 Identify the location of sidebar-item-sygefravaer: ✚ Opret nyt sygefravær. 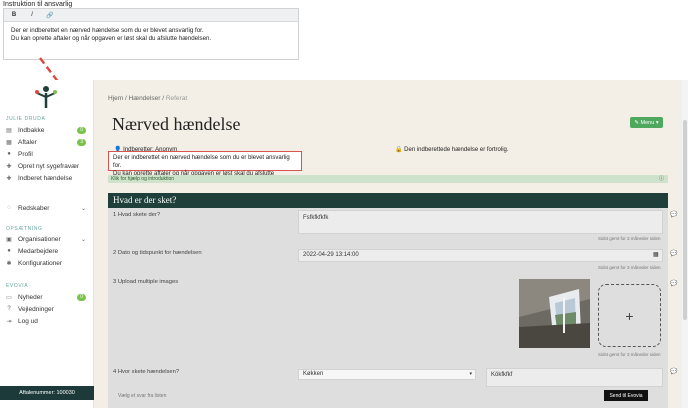
(47, 166).